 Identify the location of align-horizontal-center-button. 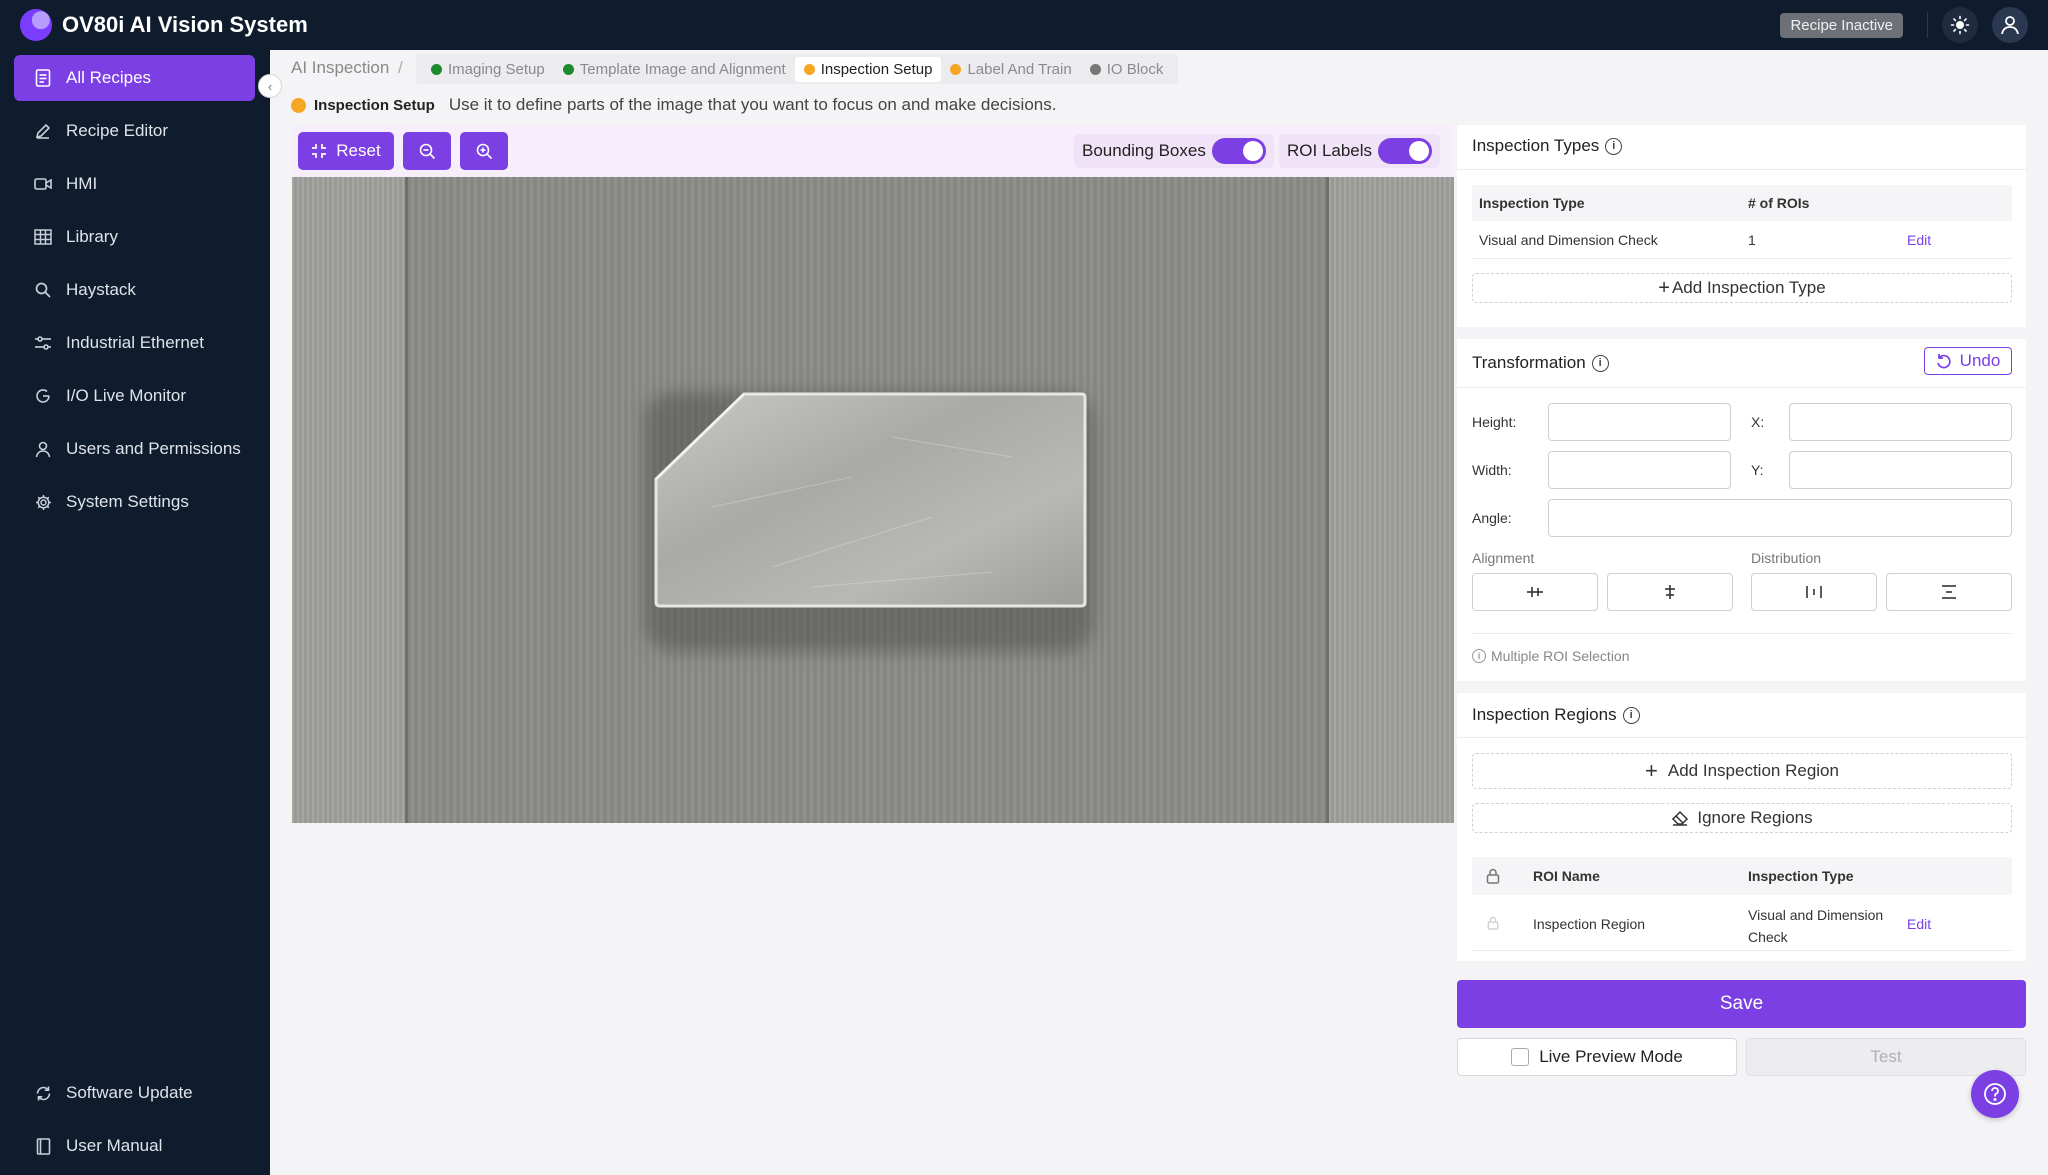
(1535, 592).